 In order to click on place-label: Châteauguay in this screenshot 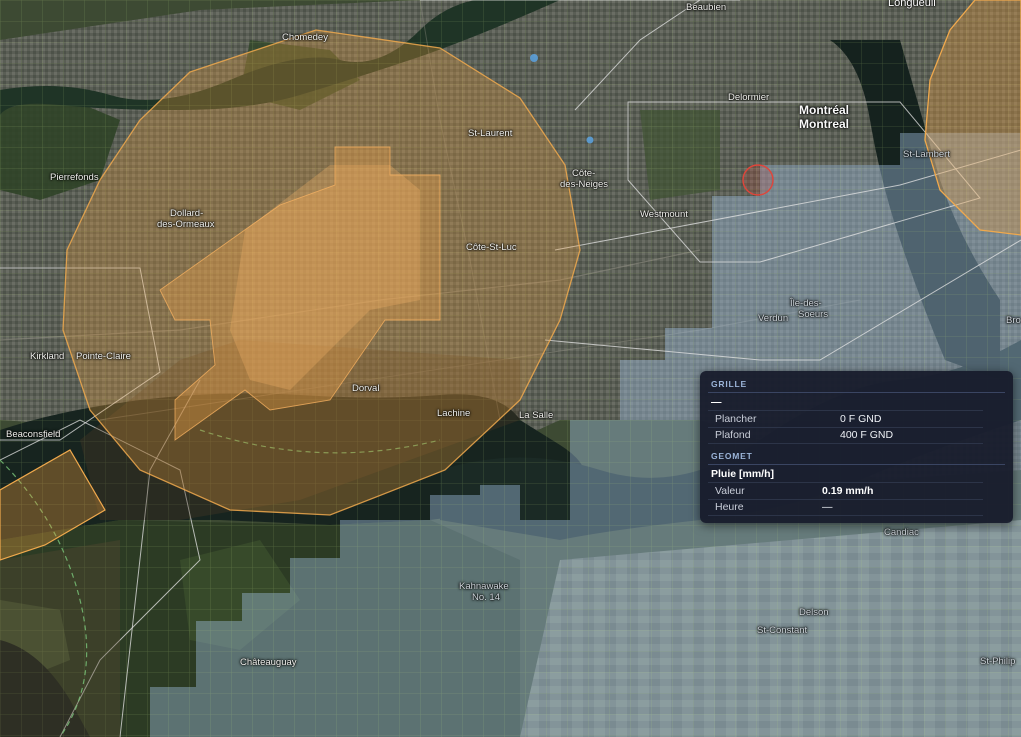, I will do `click(268, 662)`.